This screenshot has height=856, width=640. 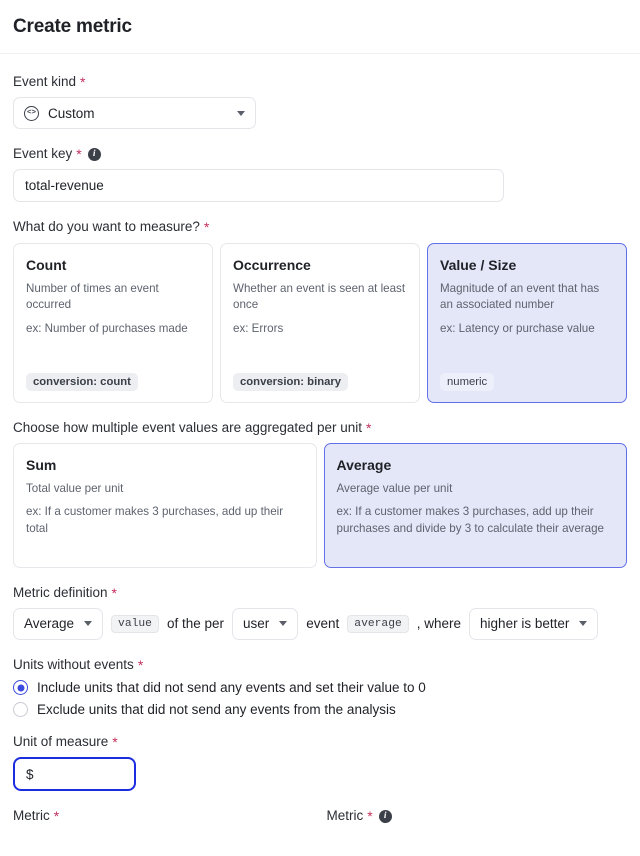 What do you see at coordinates (60, 592) in the screenshot?
I see `metric-definition-label-text: Metric definition` at bounding box center [60, 592].